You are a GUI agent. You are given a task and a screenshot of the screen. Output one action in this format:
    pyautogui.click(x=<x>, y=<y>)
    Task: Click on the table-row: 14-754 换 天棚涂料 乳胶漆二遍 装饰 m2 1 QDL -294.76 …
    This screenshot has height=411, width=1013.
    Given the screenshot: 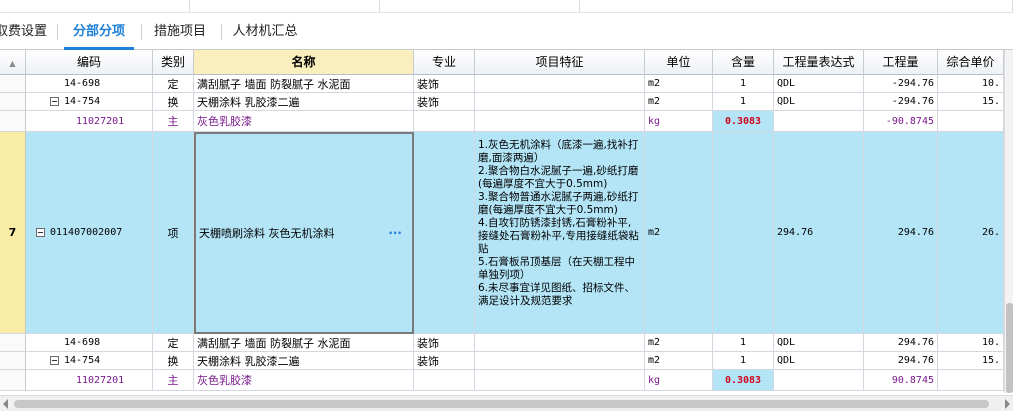 What is the action you would take?
    pyautogui.click(x=502, y=102)
    